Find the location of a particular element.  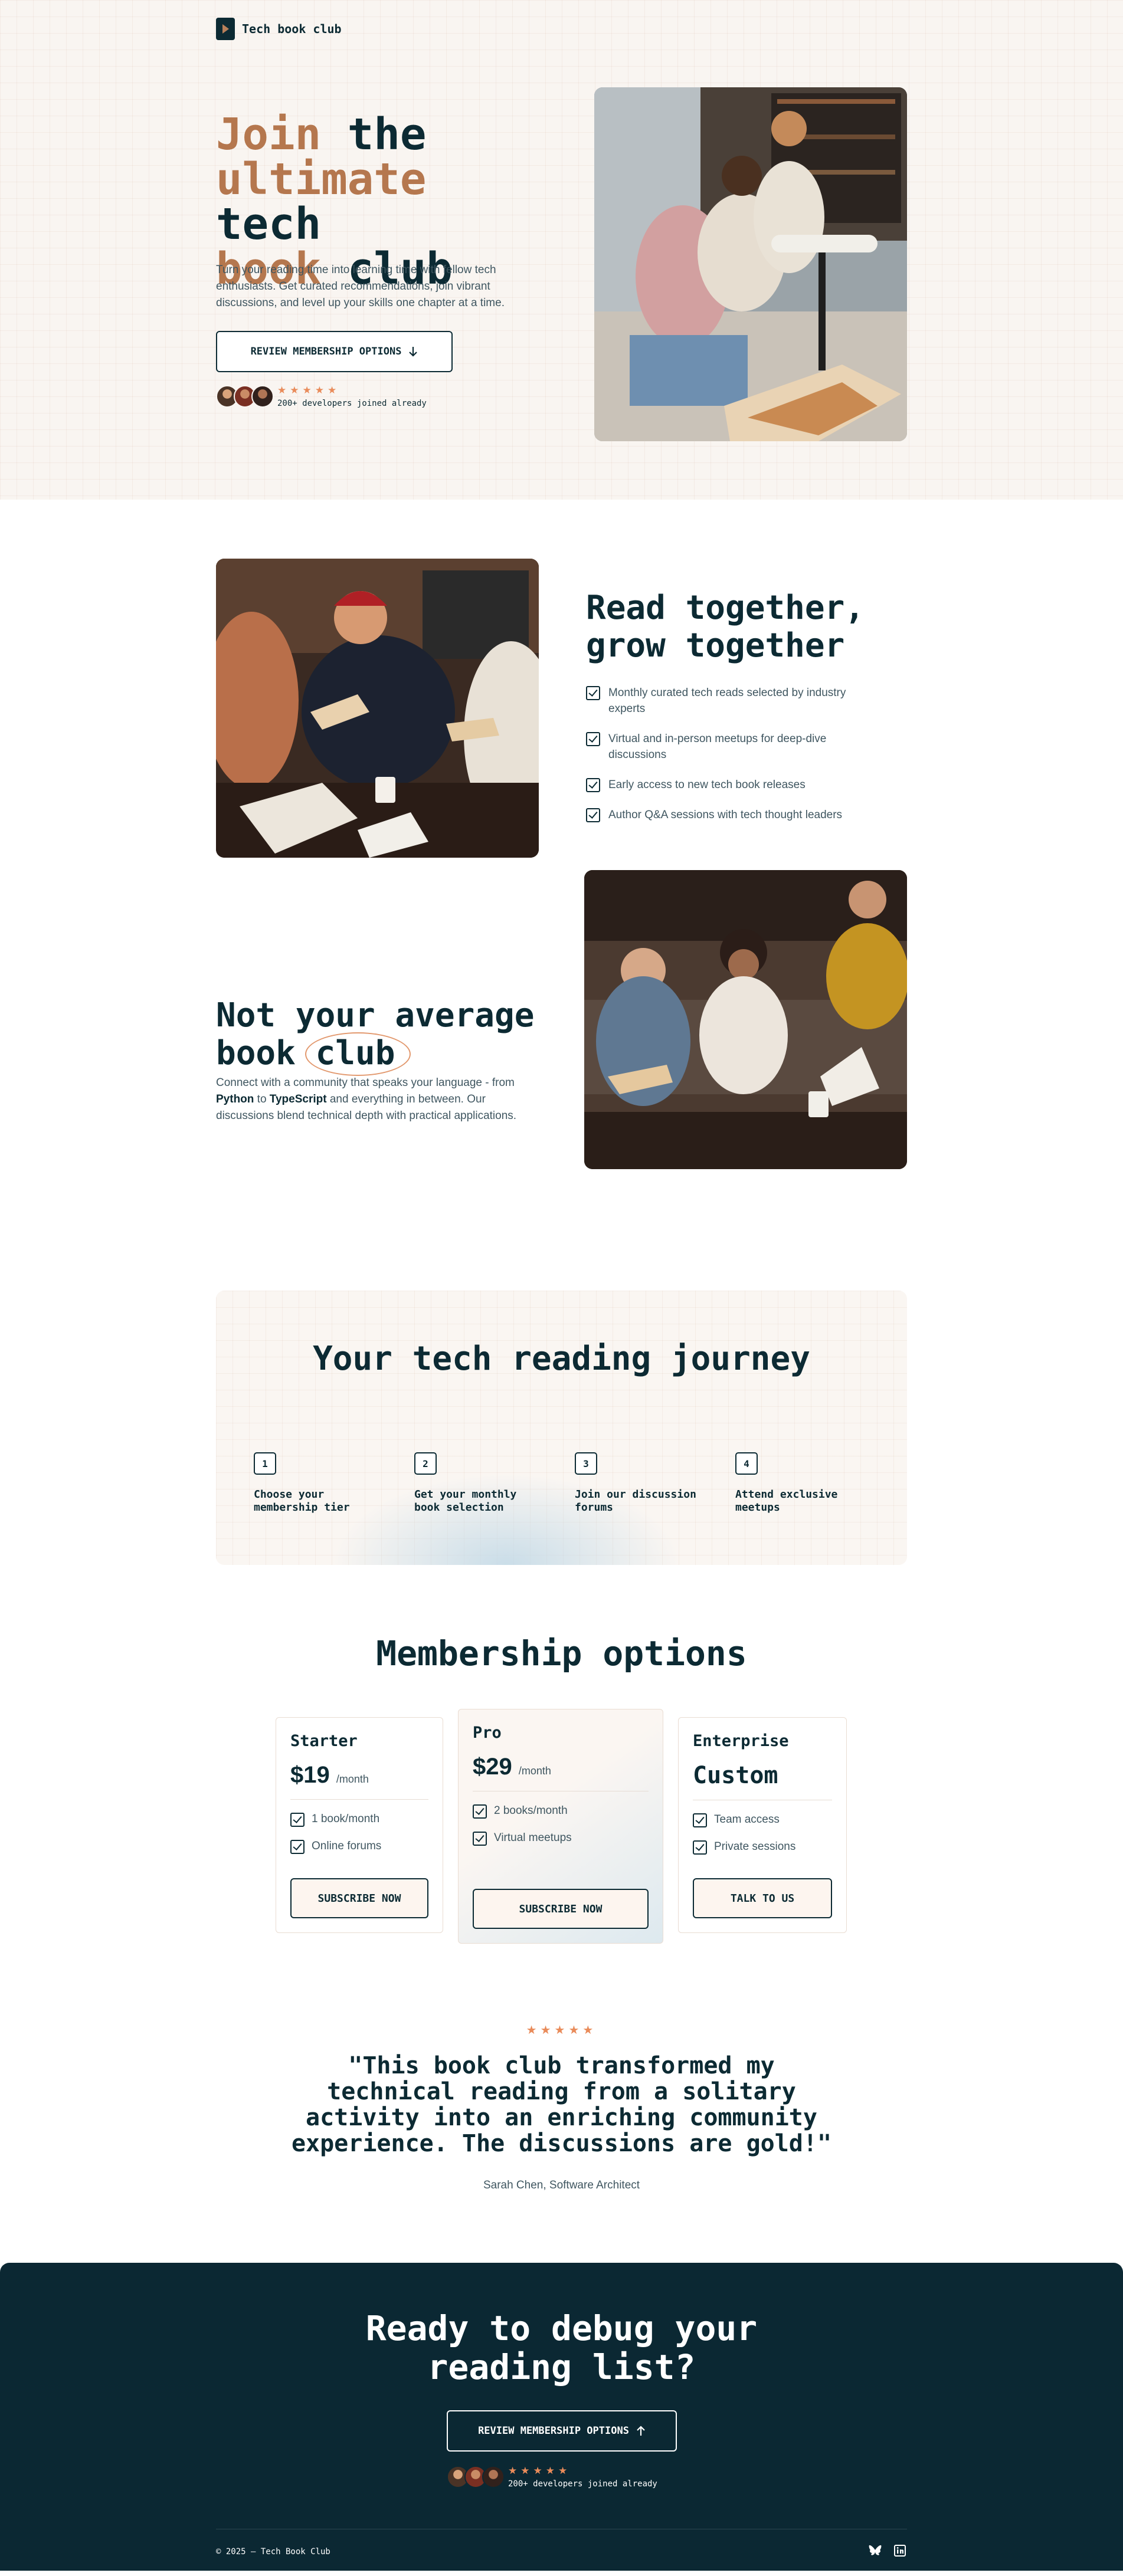

brand-logo: Tech book club is located at coordinates (279, 29).